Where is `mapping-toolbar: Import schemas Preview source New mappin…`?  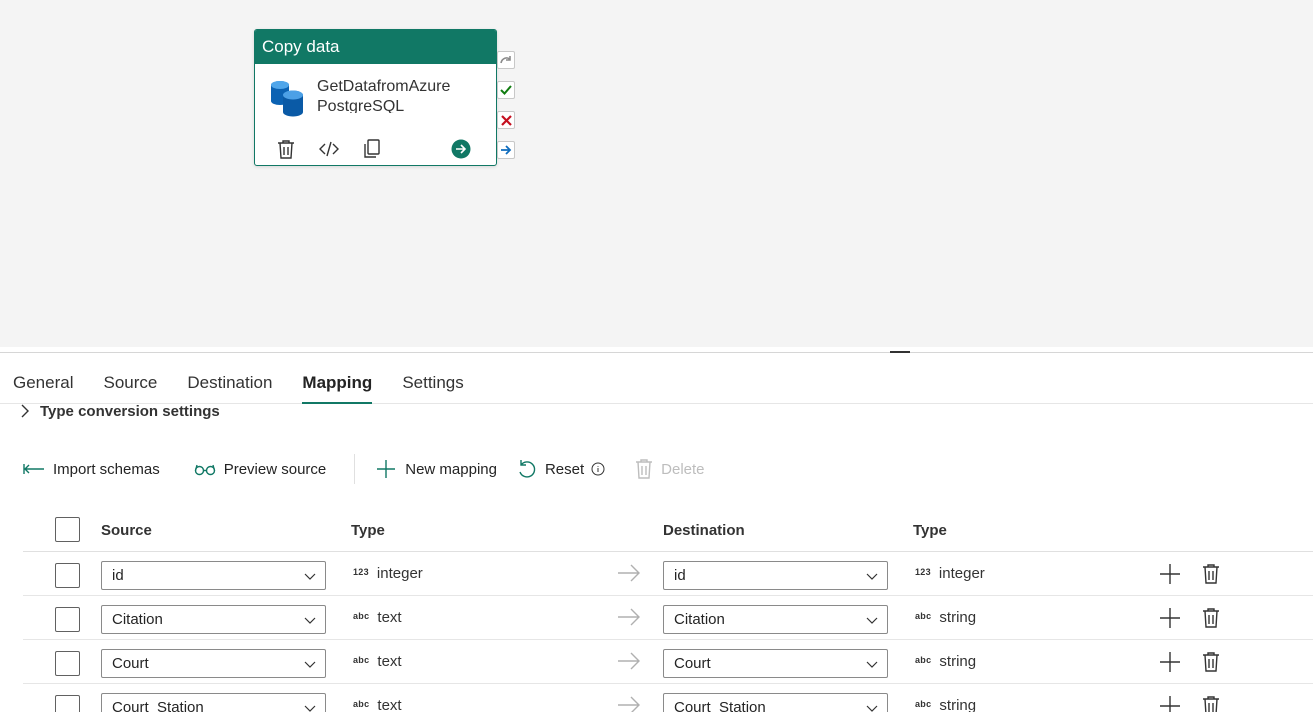
mapping-toolbar: Import schemas Preview source New mappin… is located at coordinates (364, 469).